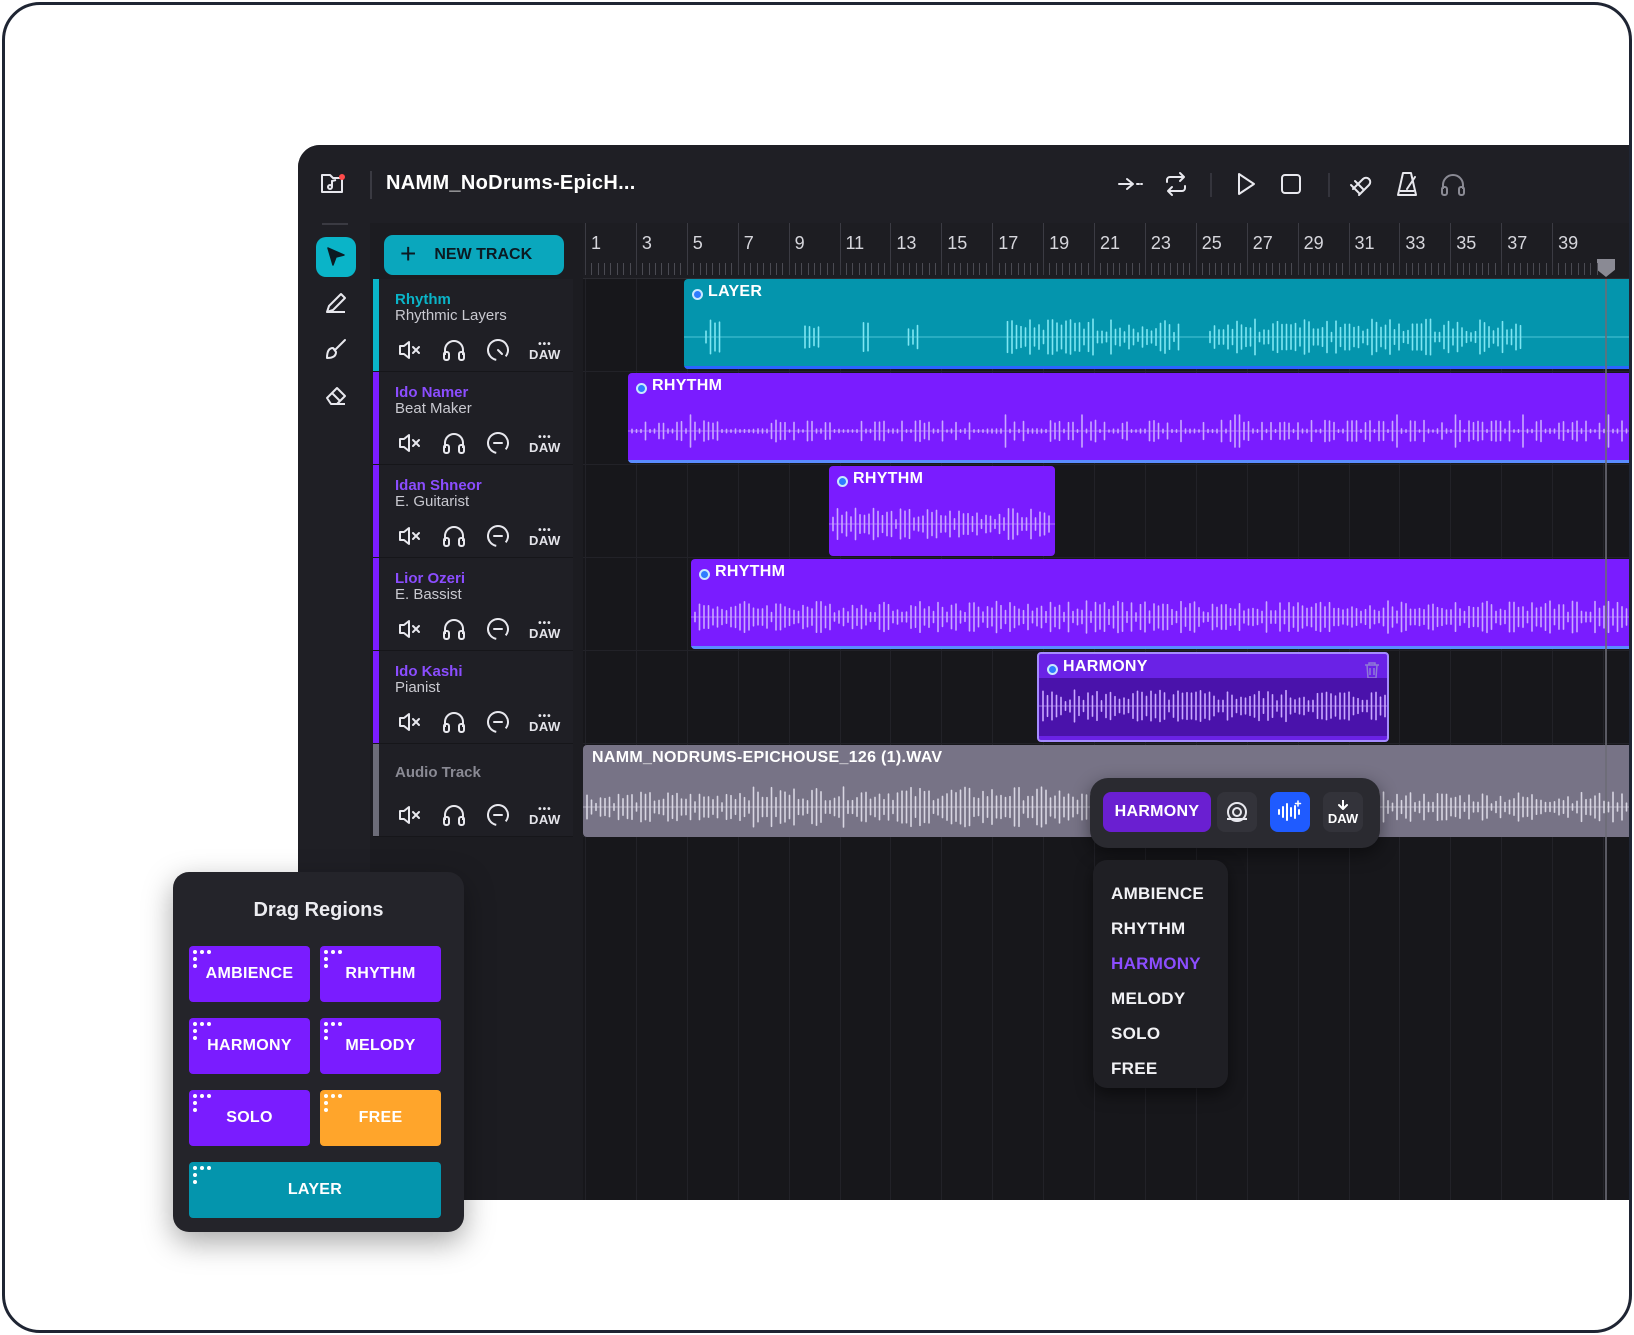 The width and height of the screenshot is (1634, 1335). I want to click on skip-to-start-icon, so click(1130, 184).